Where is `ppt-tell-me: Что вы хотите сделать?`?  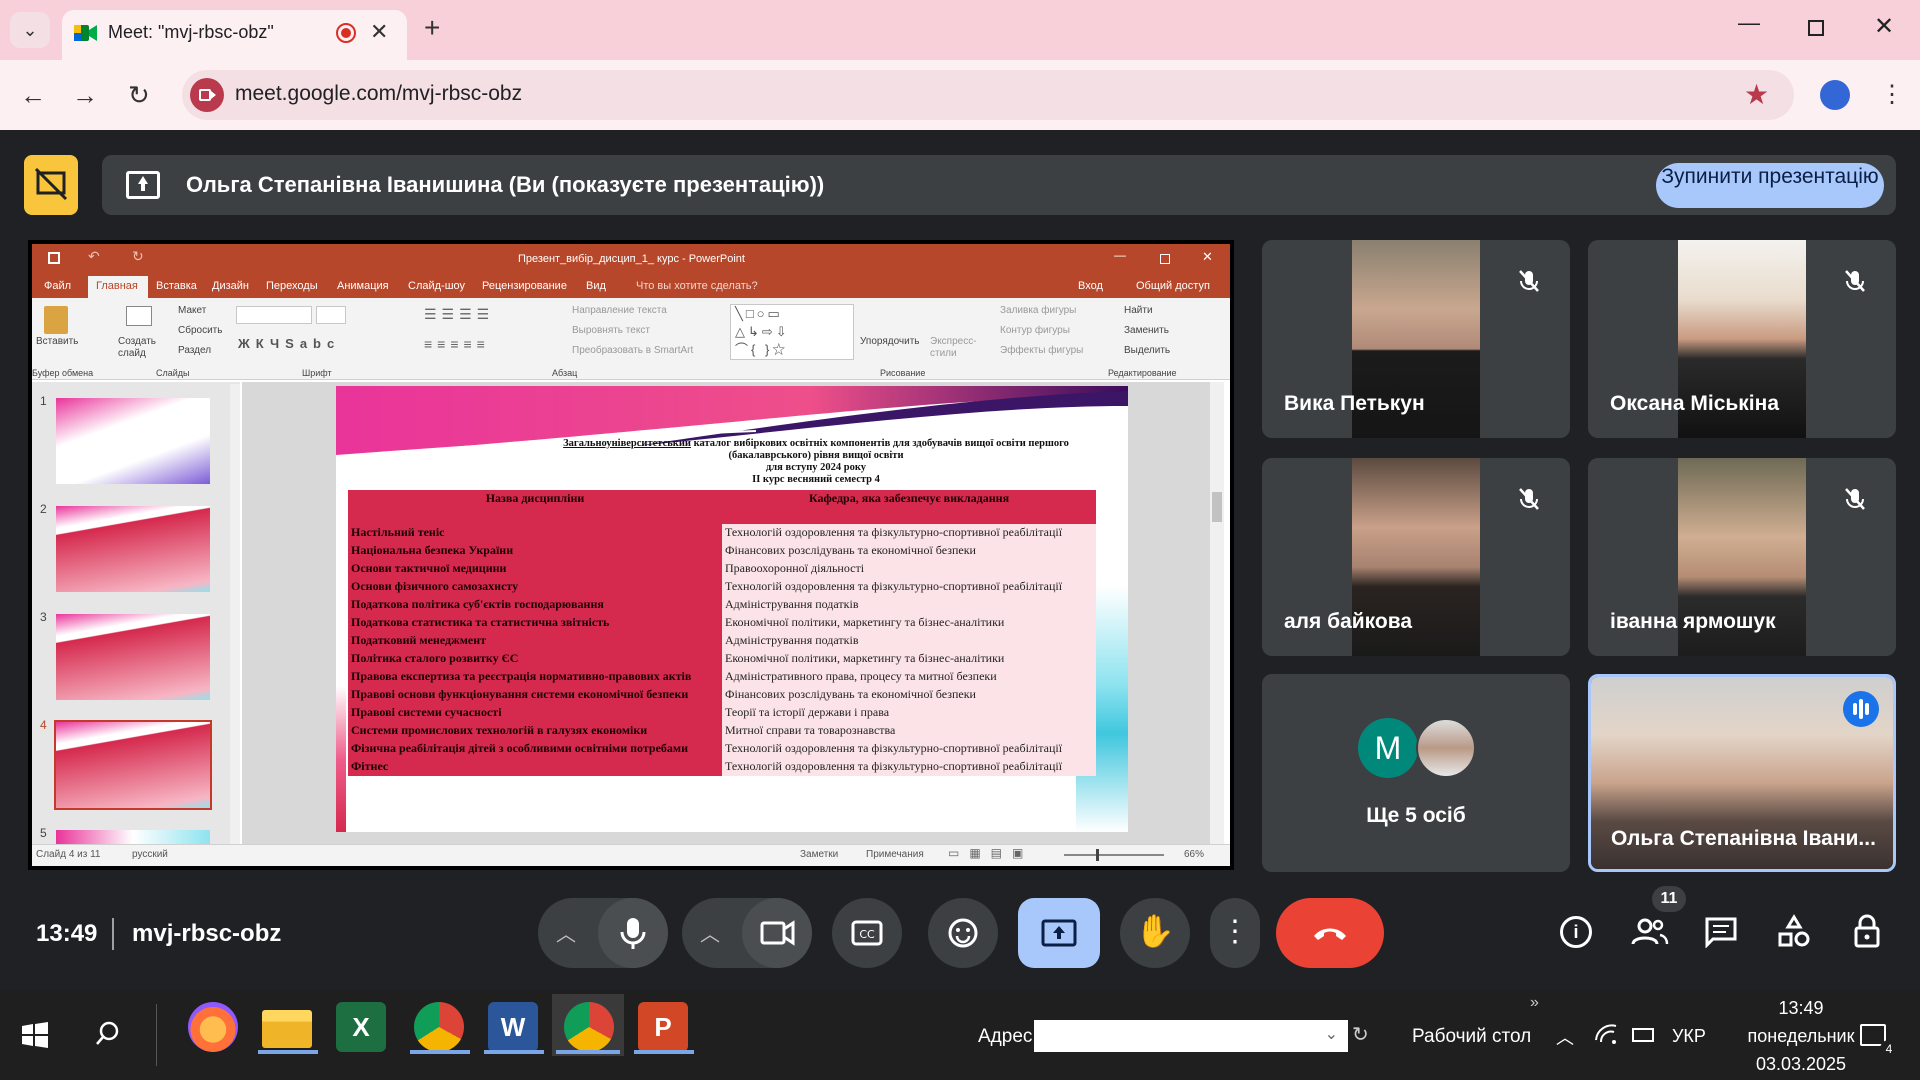
ppt-tell-me: Что вы хотите сделать? is located at coordinates (697, 286).